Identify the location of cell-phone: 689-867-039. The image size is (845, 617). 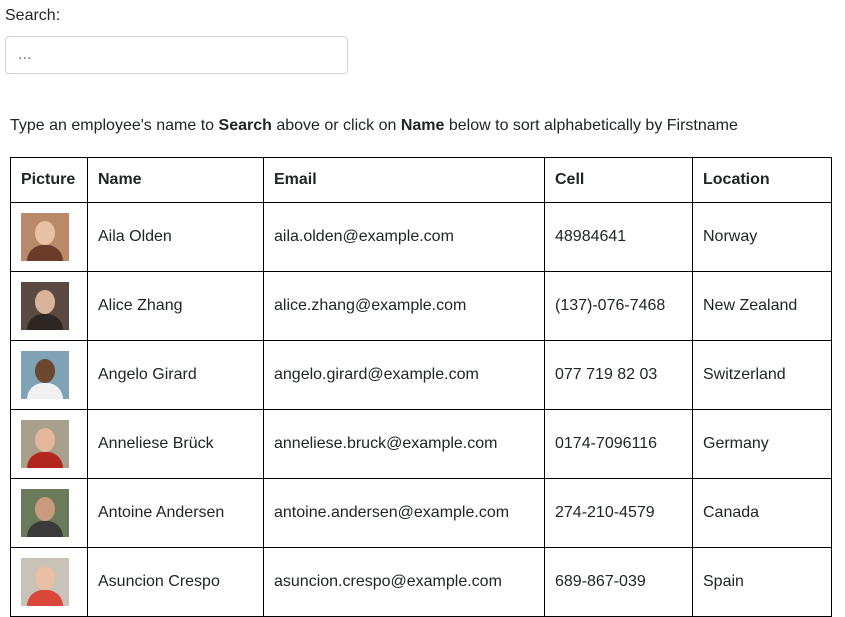
(618, 582).